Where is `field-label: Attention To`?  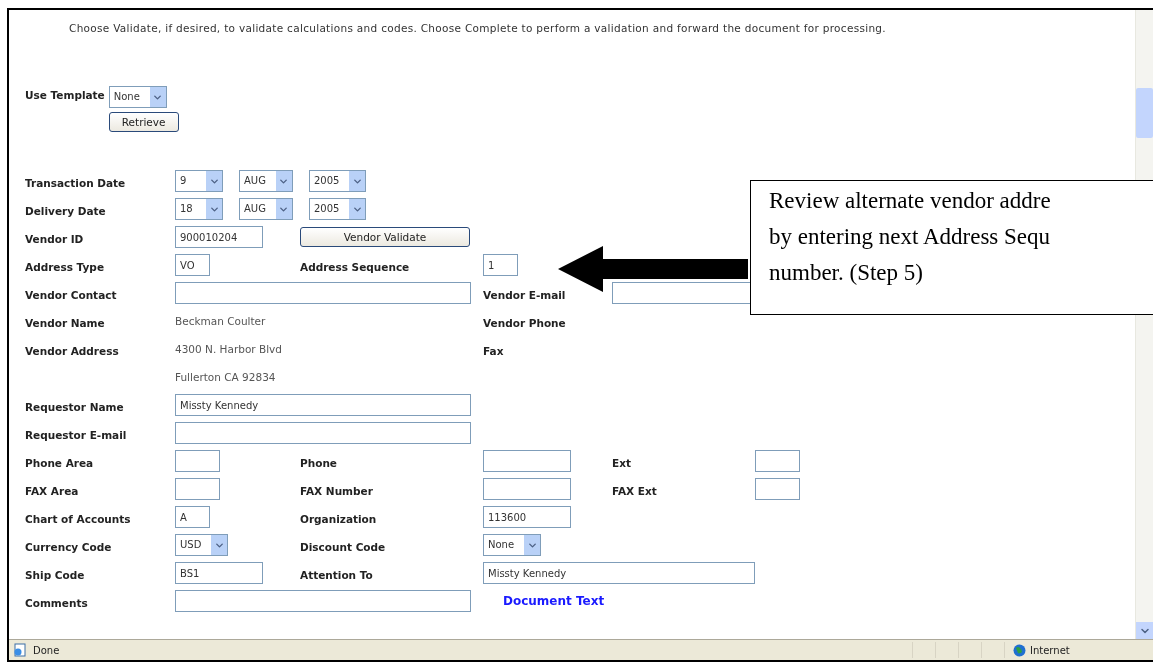
field-label: Attention To is located at coordinates (336, 574).